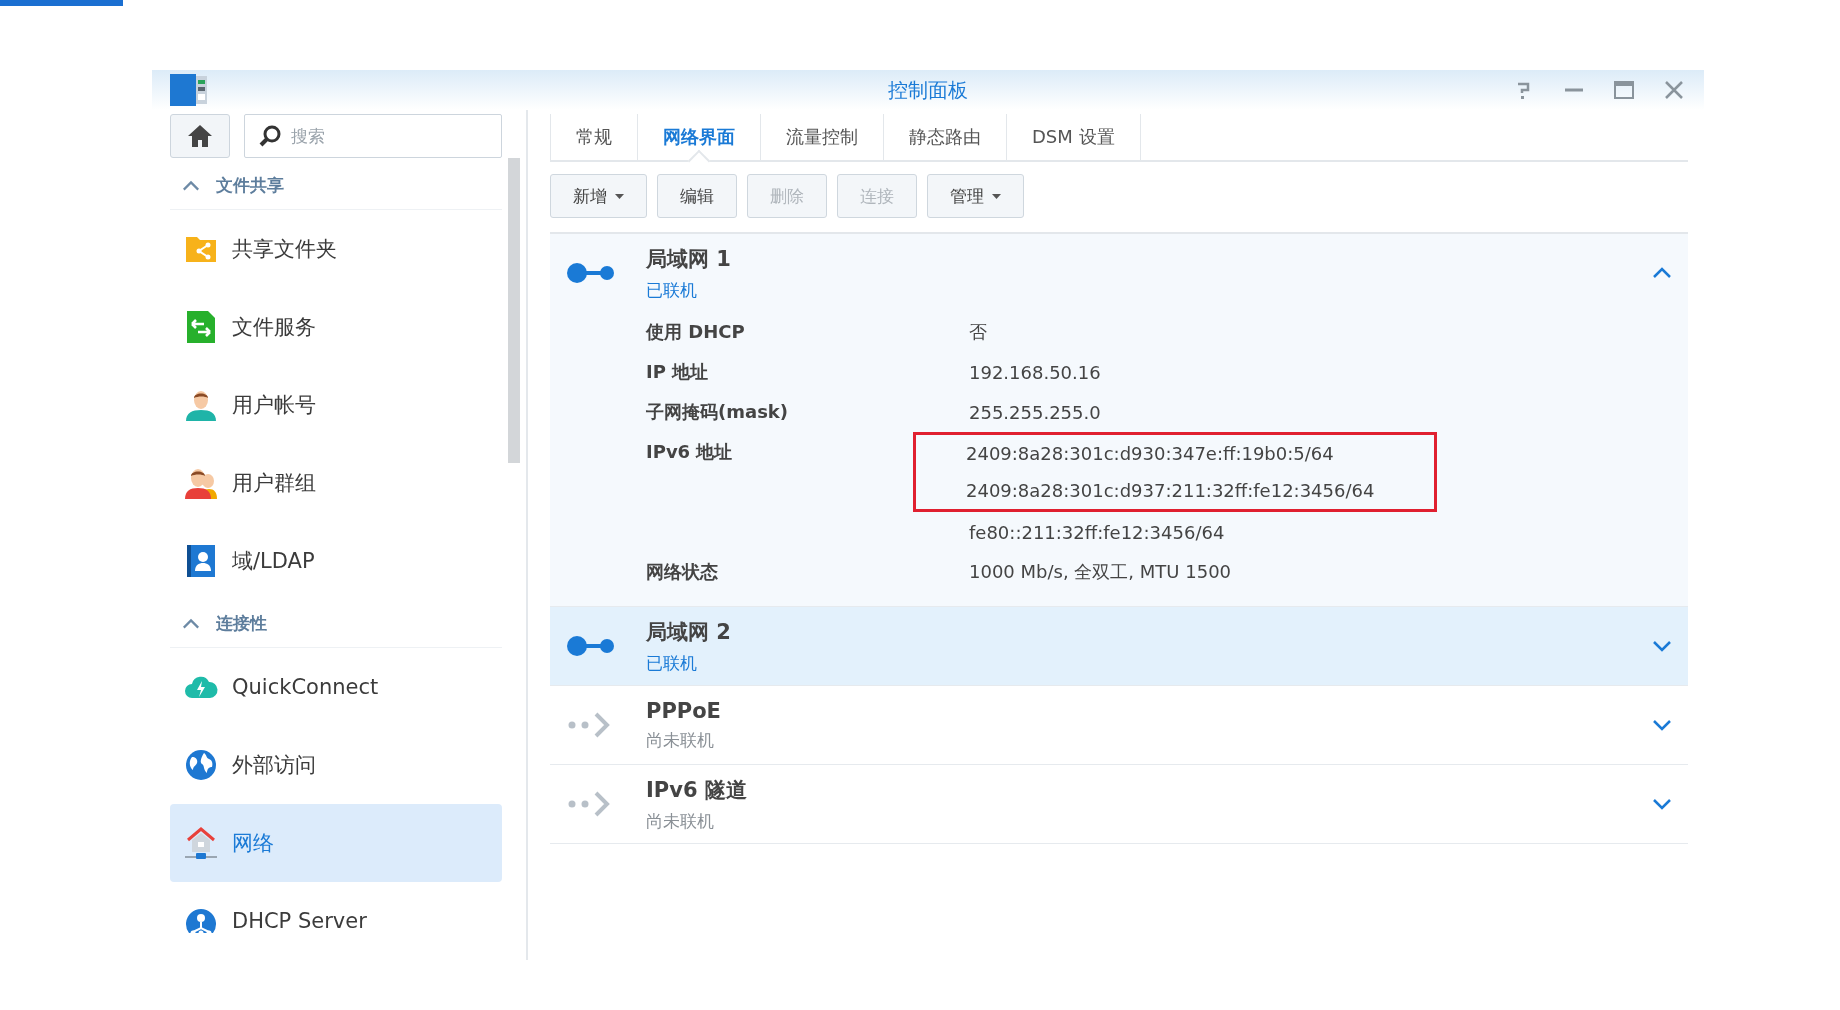 The width and height of the screenshot is (1840, 1010). What do you see at coordinates (1624, 90) in the screenshot?
I see `maximize-icon` at bounding box center [1624, 90].